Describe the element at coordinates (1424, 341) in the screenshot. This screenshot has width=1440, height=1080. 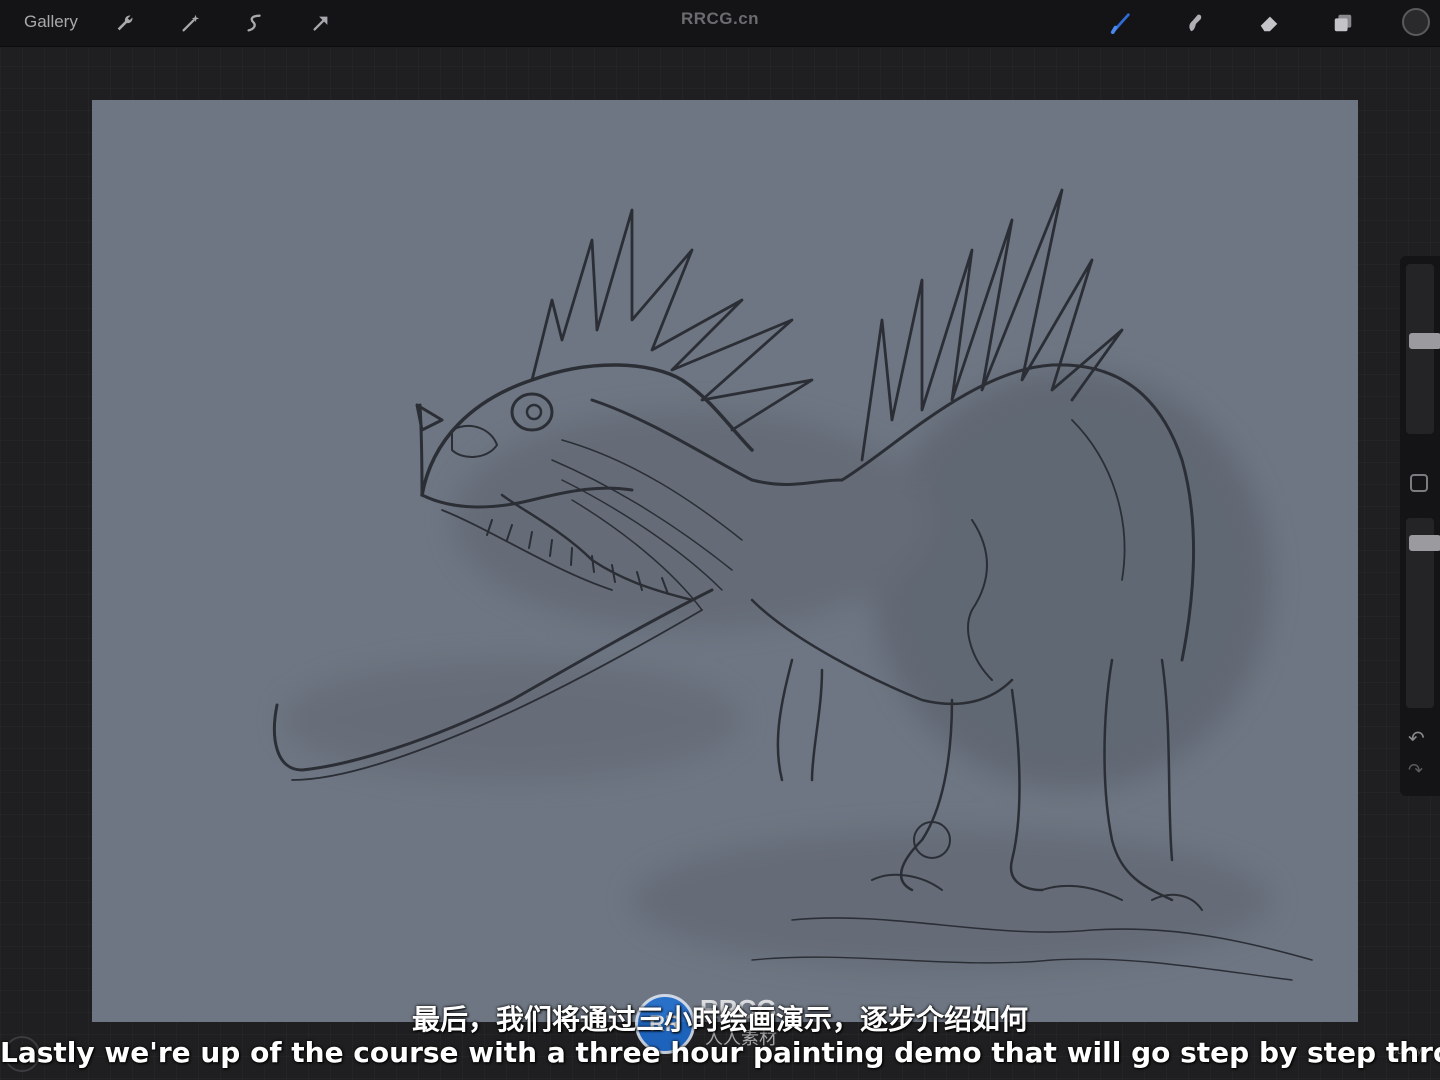
I see `brush-size-handle` at that location.